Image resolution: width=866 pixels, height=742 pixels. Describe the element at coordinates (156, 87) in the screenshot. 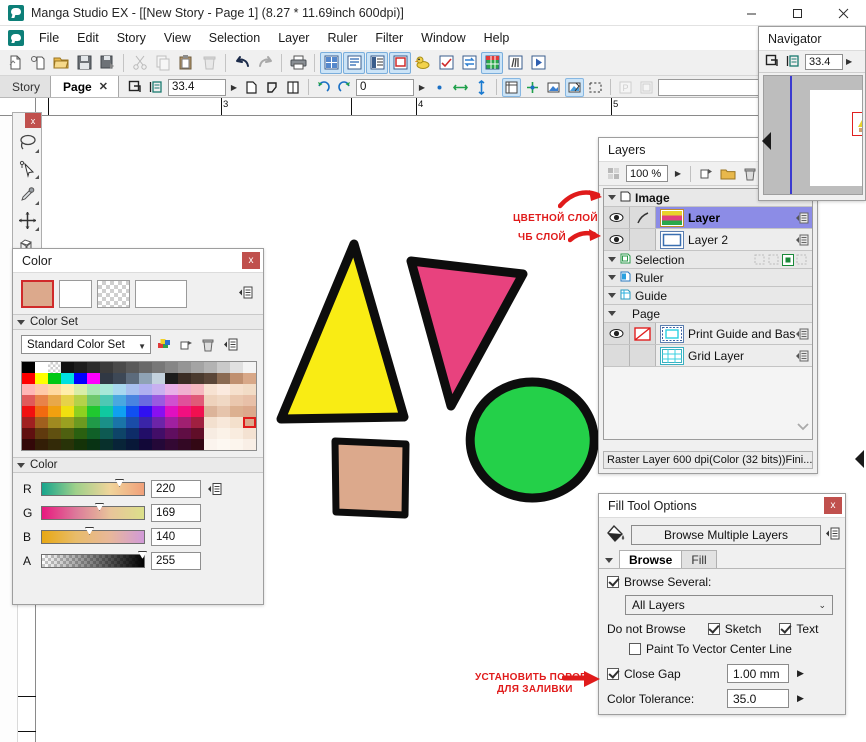

I see `actual-size-icon` at that location.